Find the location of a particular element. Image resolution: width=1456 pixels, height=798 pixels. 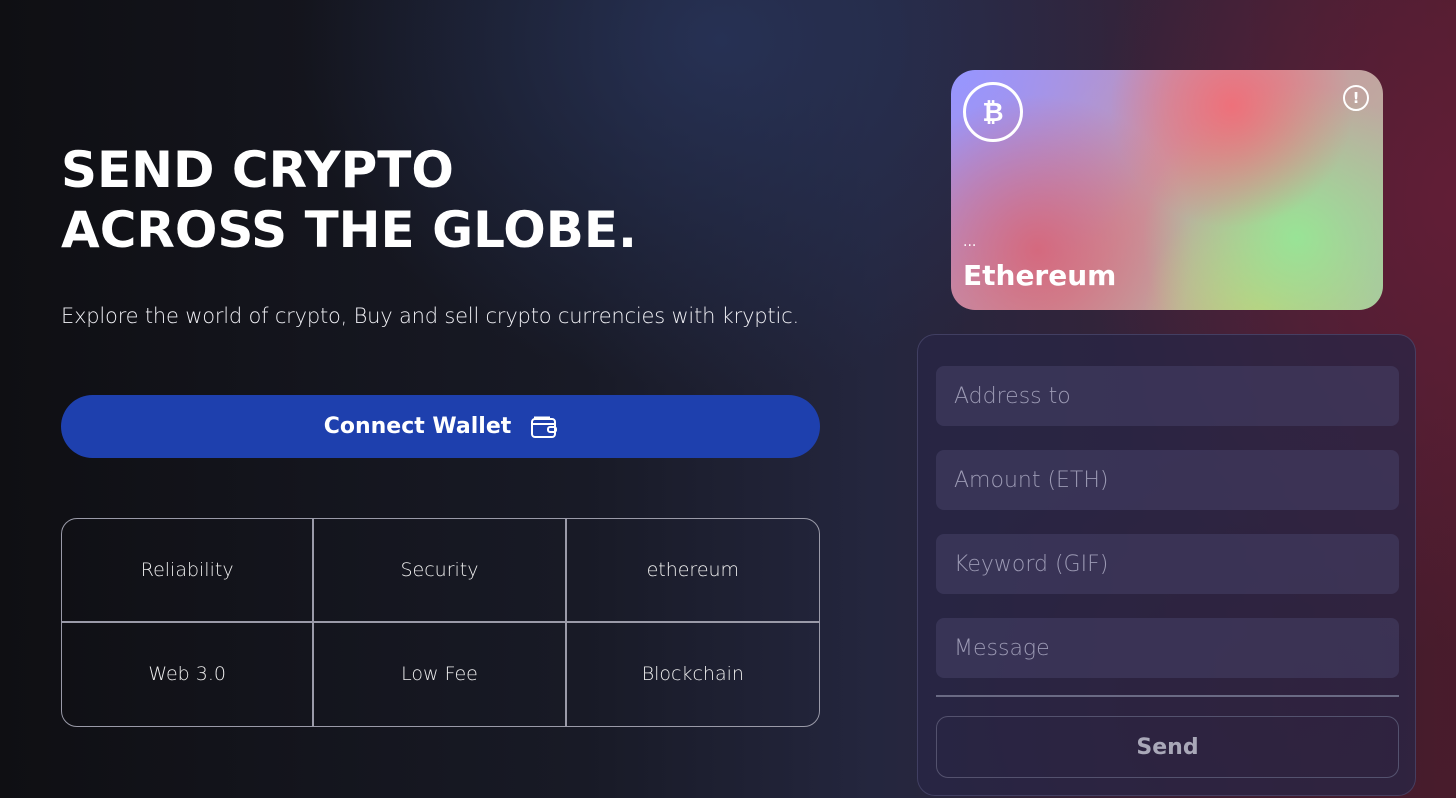

connect-wallet-button: Connect Wallet is located at coordinates (440, 426).